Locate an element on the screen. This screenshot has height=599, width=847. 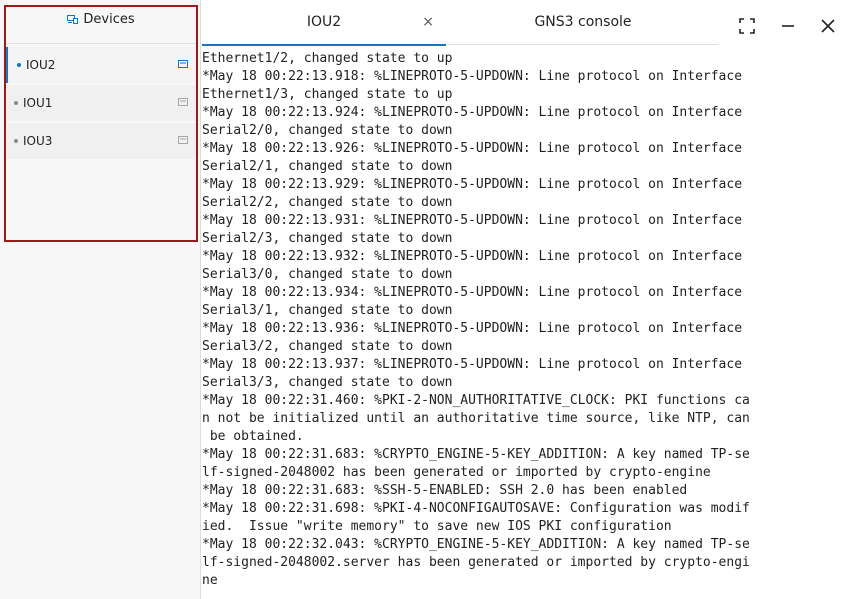
terminal-line: be obtained. is located at coordinates (253, 436).